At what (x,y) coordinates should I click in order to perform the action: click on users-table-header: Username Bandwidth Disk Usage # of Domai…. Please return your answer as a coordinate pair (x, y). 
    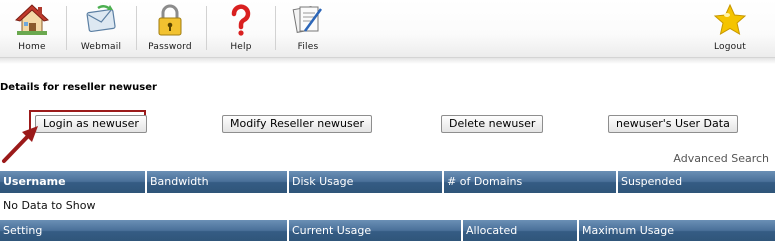
    Looking at the image, I should click on (387, 182).